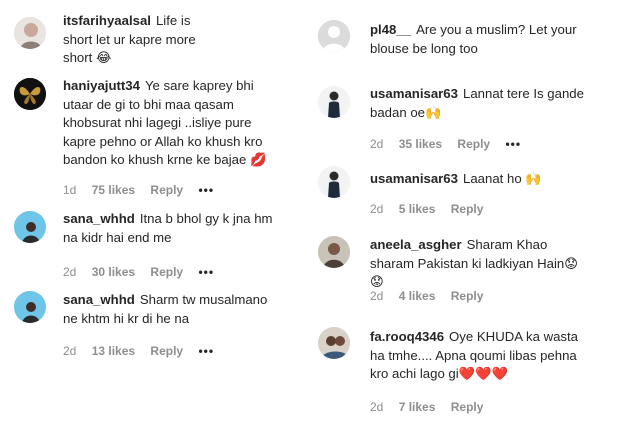 This screenshot has height=431, width=619. What do you see at coordinates (417, 407) in the screenshot?
I see `likes-count: 7 likes` at bounding box center [417, 407].